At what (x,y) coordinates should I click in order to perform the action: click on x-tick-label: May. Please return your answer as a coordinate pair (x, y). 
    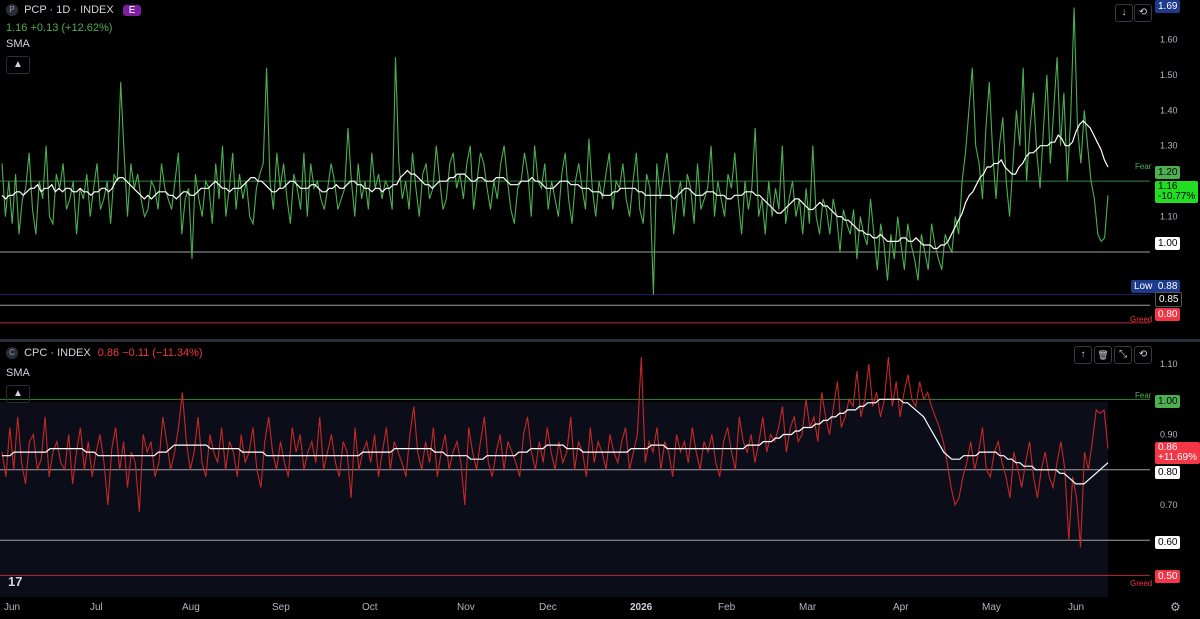
    Looking at the image, I should click on (991, 607).